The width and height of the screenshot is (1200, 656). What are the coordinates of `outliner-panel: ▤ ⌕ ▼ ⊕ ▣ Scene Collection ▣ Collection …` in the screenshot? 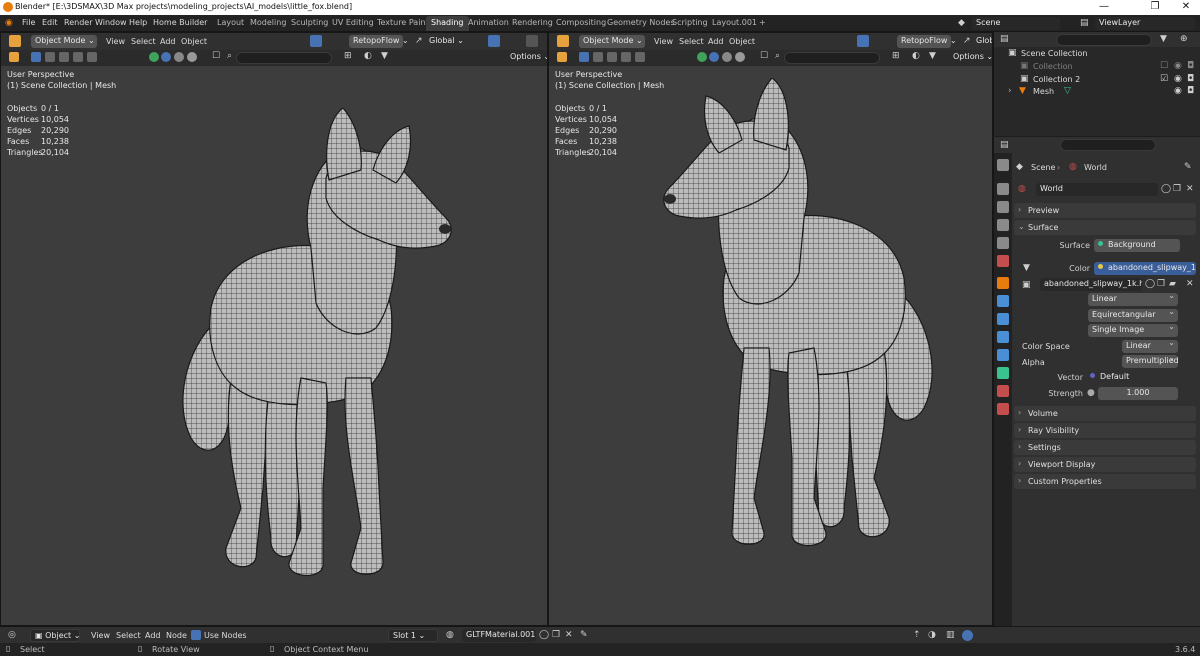 It's located at (1096, 84).